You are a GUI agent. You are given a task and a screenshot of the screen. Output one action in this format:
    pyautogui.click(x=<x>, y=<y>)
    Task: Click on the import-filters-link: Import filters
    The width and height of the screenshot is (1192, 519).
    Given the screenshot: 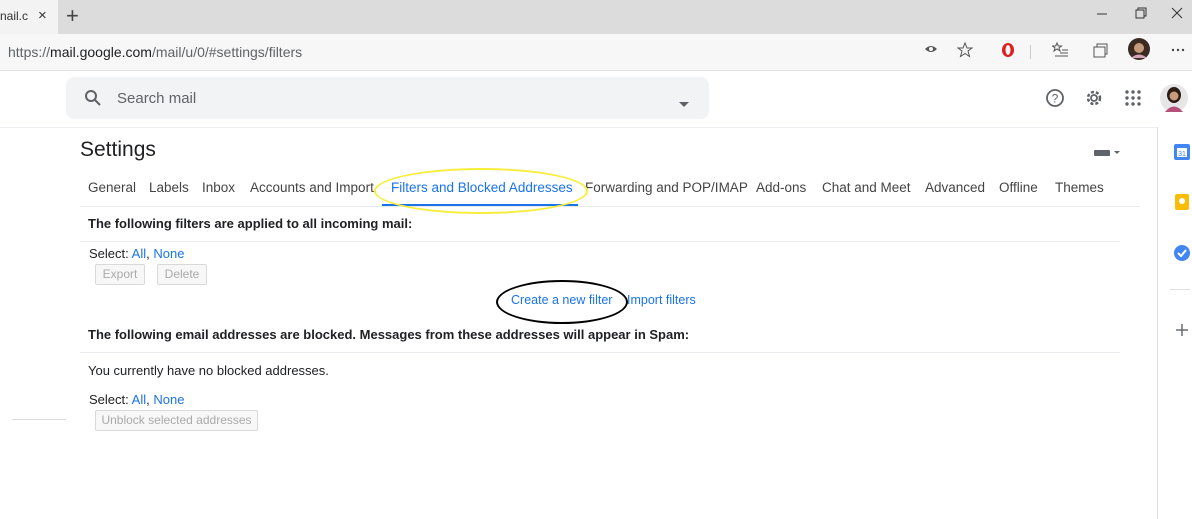 What is the action you would take?
    pyautogui.click(x=661, y=300)
    